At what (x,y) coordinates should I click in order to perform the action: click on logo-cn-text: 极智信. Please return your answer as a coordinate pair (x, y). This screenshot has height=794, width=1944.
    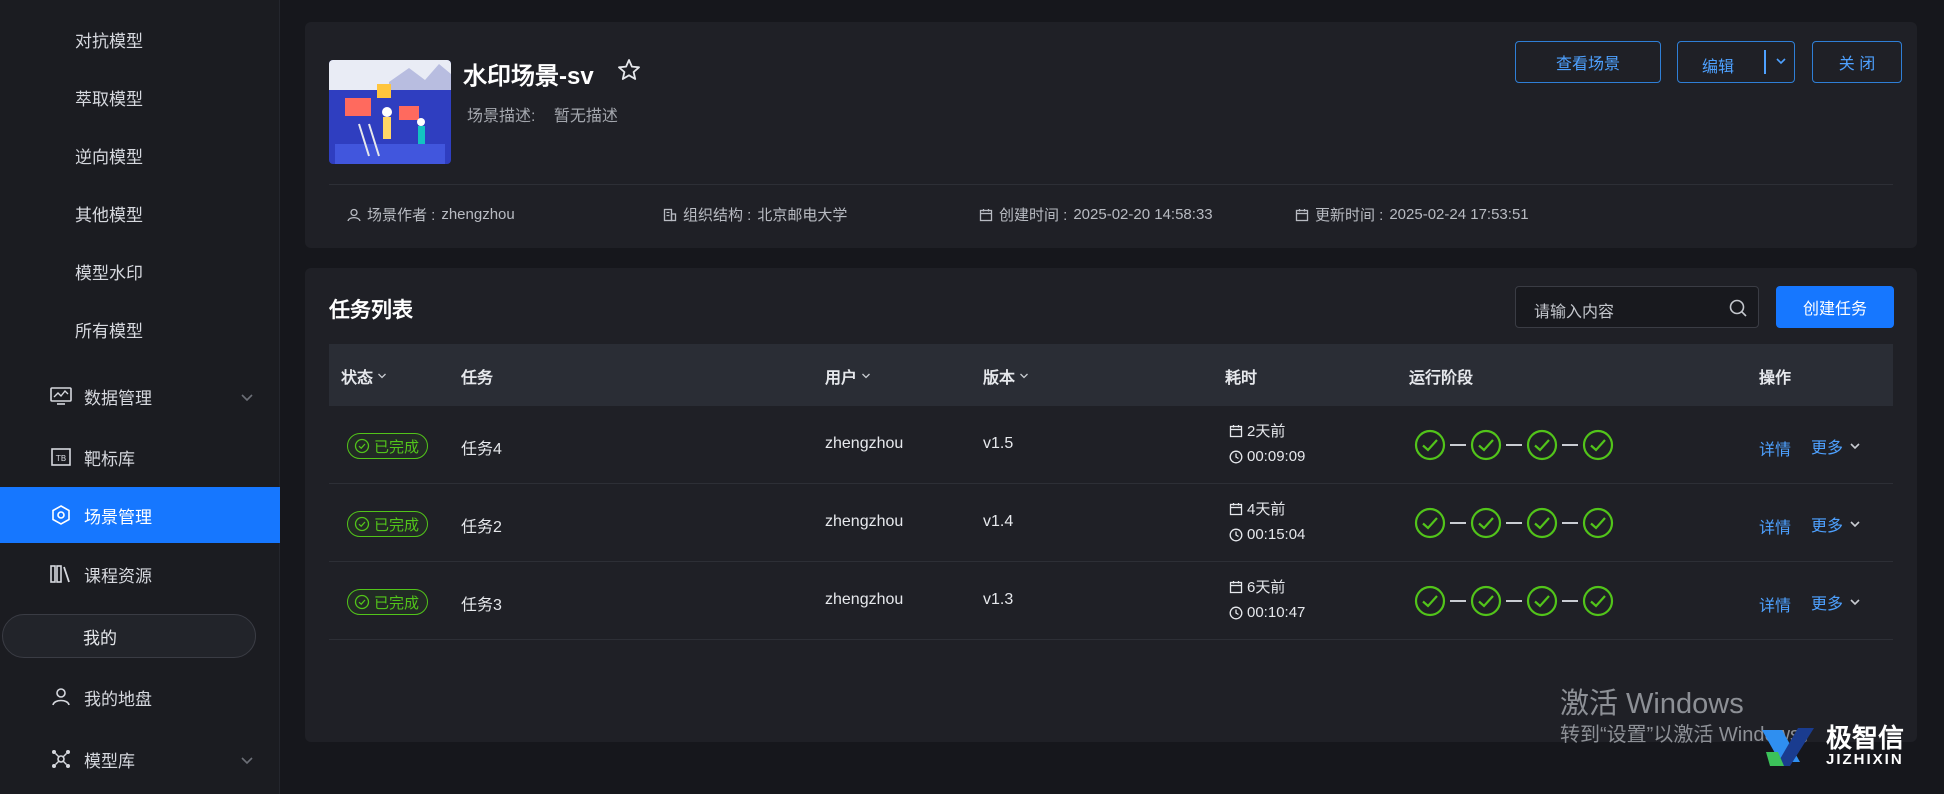
    Looking at the image, I should click on (1865, 737).